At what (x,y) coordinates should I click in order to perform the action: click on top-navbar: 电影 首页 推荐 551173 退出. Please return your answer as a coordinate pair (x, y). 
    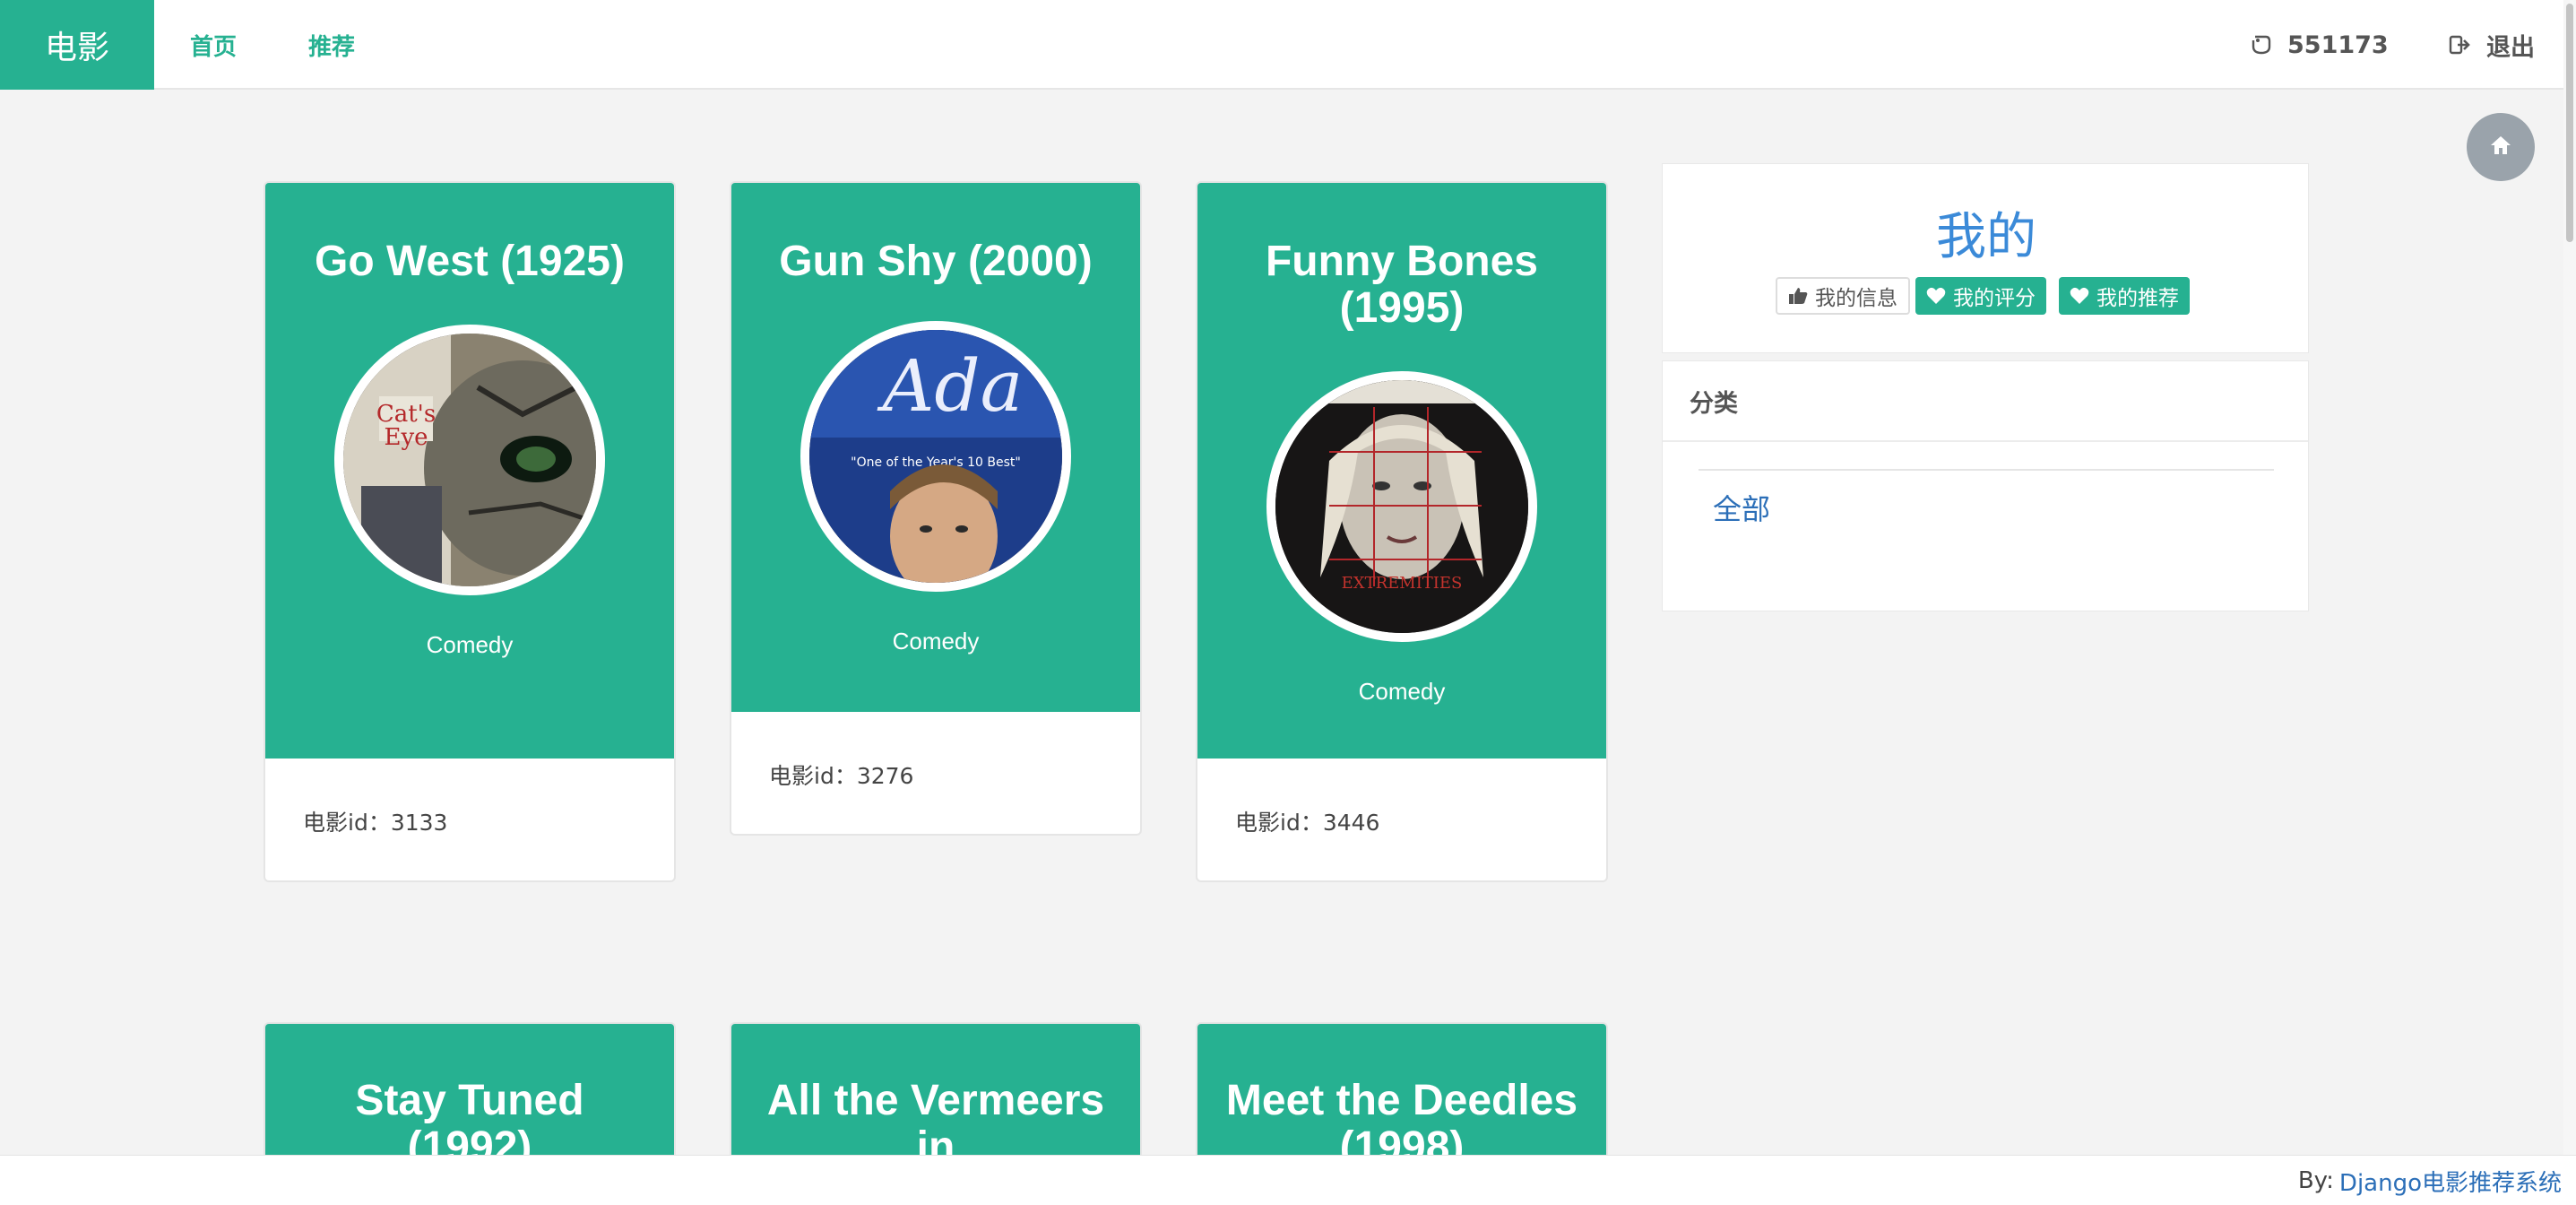
    Looking at the image, I should click on (1288, 45).